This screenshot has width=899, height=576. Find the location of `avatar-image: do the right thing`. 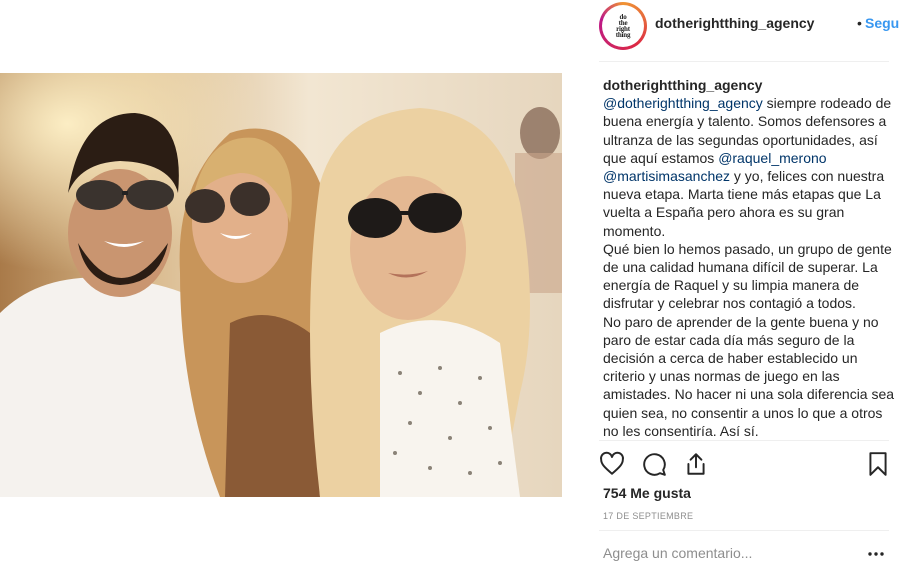

avatar-image: do the right thing is located at coordinates (623, 26).